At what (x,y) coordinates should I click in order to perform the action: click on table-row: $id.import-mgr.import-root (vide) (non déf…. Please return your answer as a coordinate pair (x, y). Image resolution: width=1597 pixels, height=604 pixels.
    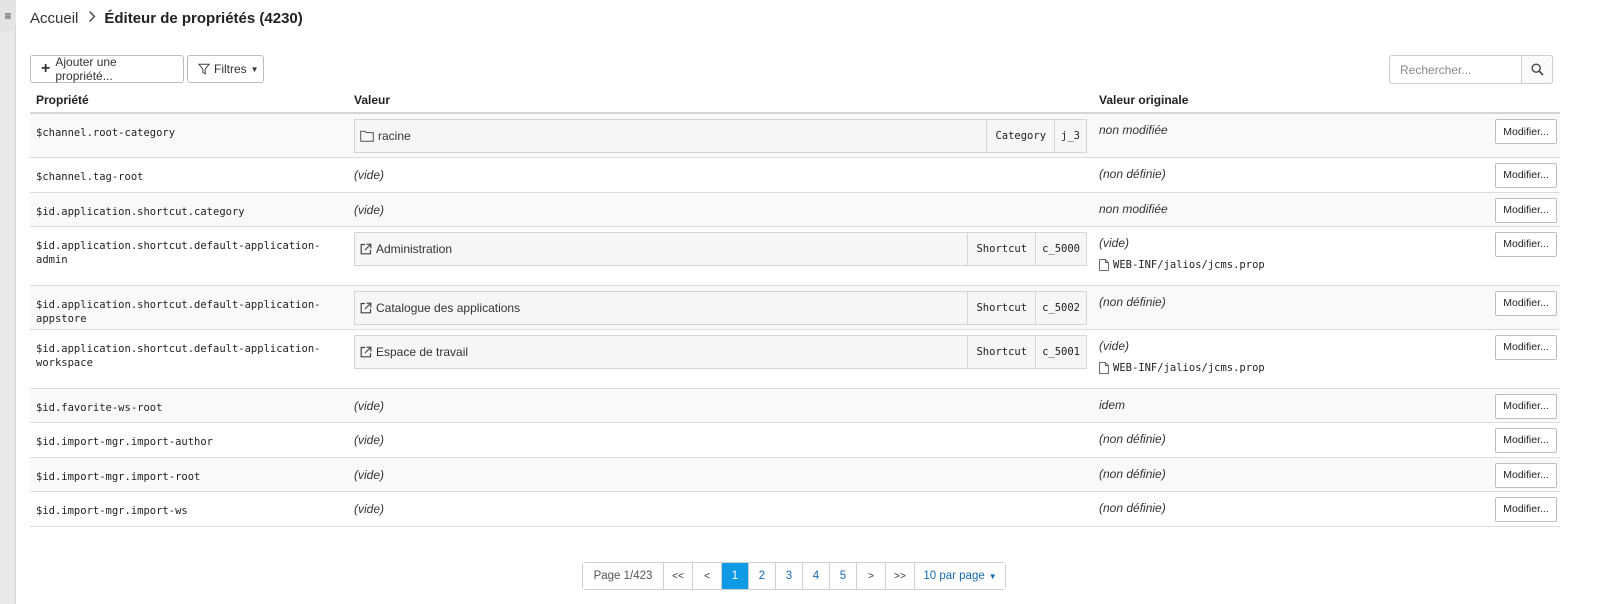
    Looking at the image, I should click on (795, 474).